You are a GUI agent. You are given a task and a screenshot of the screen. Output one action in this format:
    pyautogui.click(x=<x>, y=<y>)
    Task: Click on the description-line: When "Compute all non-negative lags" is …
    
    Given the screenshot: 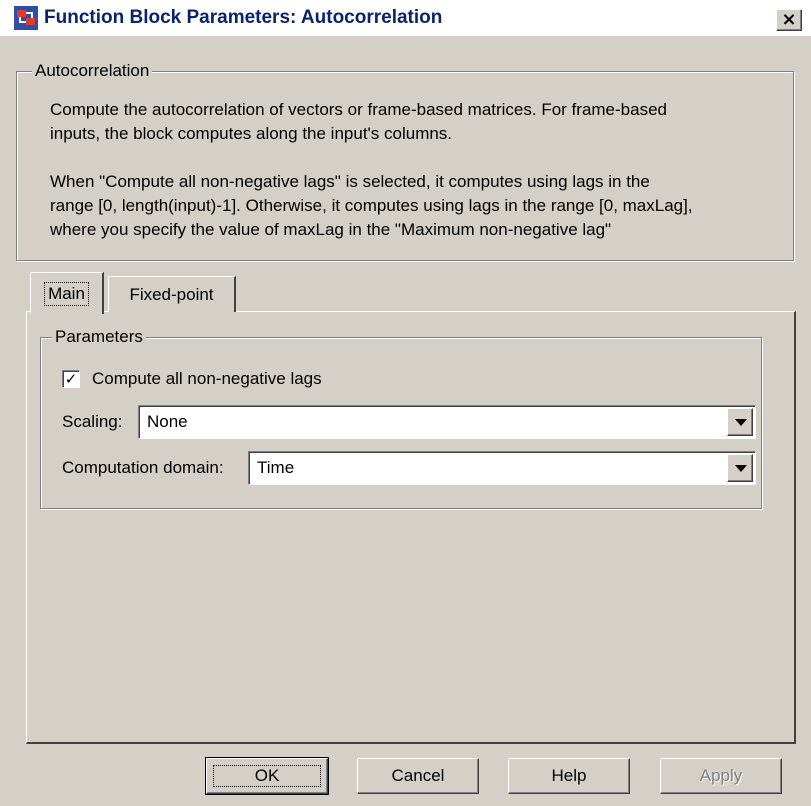 What is the action you would take?
    pyautogui.click(x=350, y=181)
    